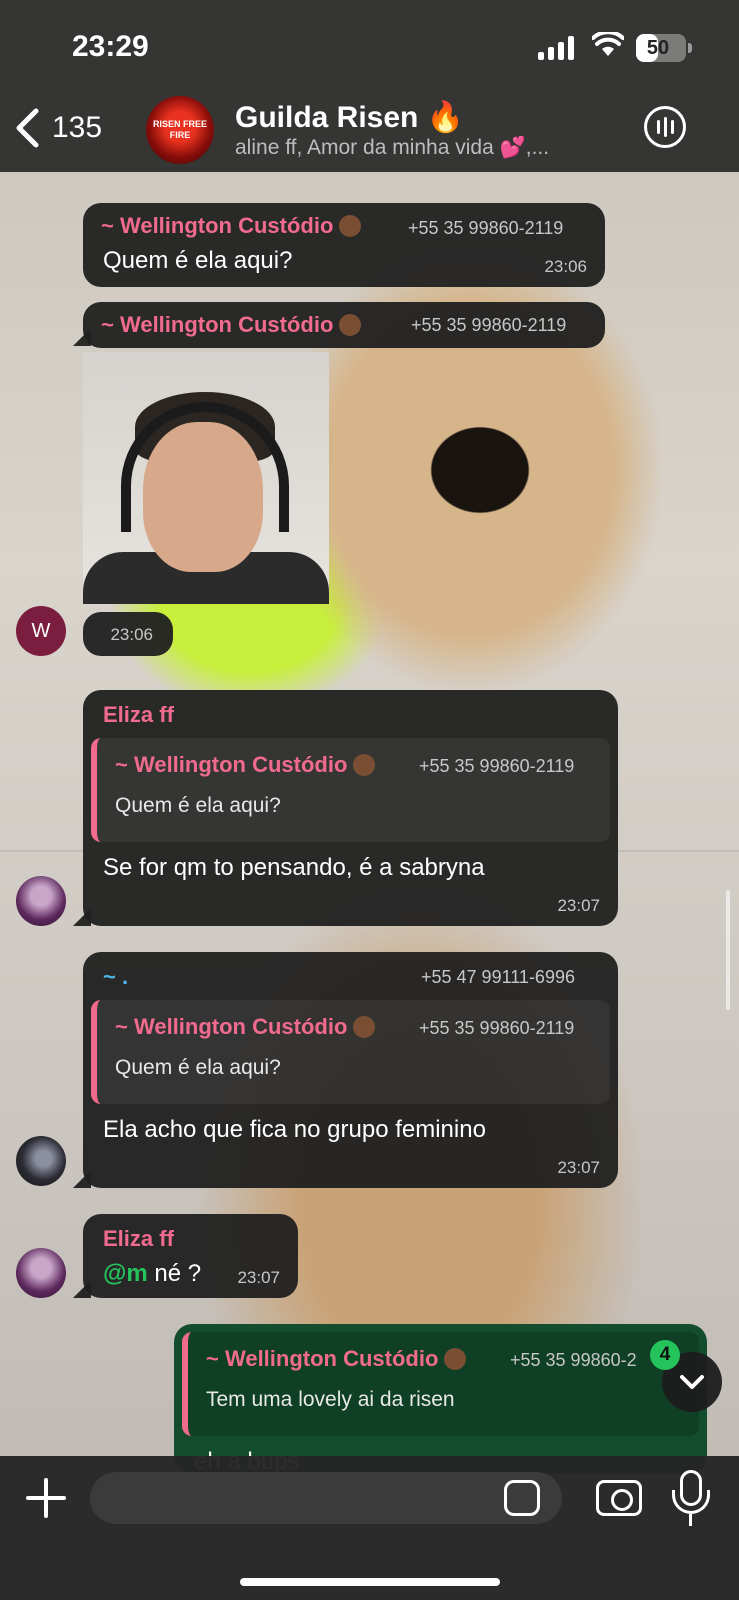 This screenshot has height=1600, width=739. Describe the element at coordinates (294, 1129) in the screenshot. I see `message-text: Ela acho que fica no grupo feminino` at that location.